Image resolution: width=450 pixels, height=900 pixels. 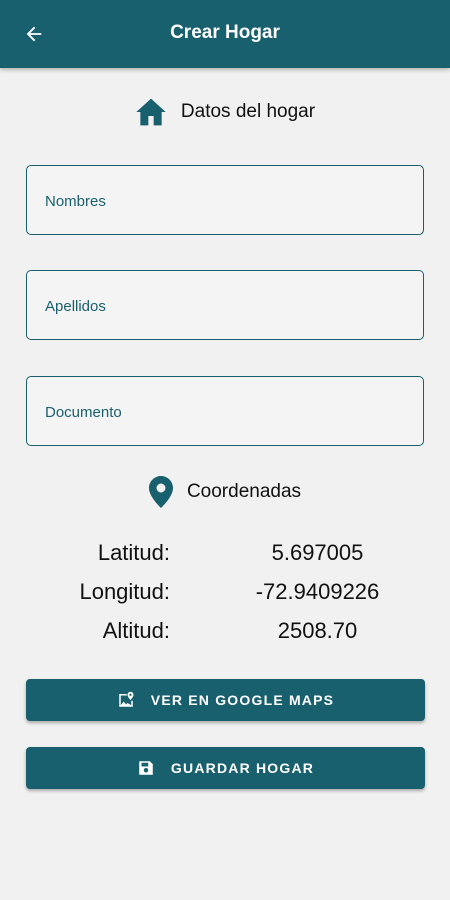 I want to click on household-section-label: Datos del hogar, so click(x=248, y=111).